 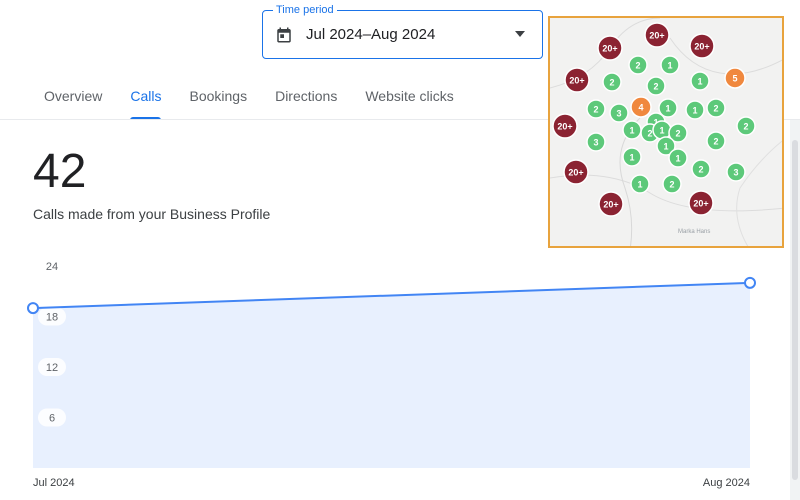 What do you see at coordinates (146, 96) in the screenshot?
I see `tab-label: Calls` at bounding box center [146, 96].